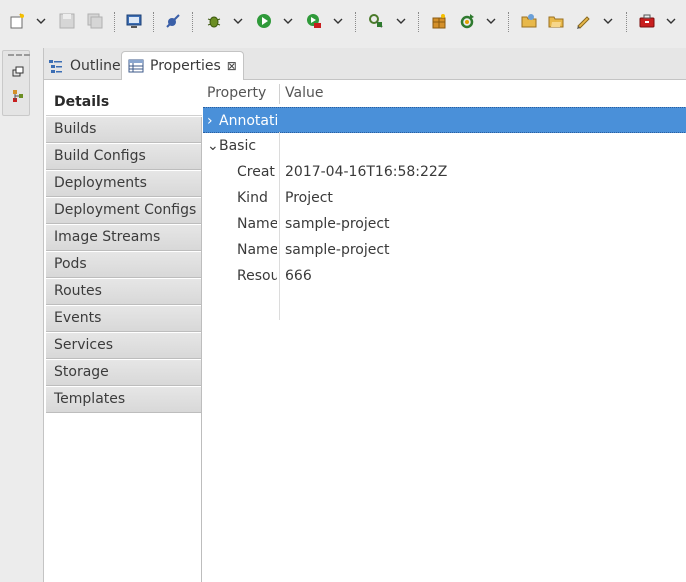  Describe the element at coordinates (124, 211) in the screenshot. I see `category-deployment-configs: Deployment Configs` at that location.